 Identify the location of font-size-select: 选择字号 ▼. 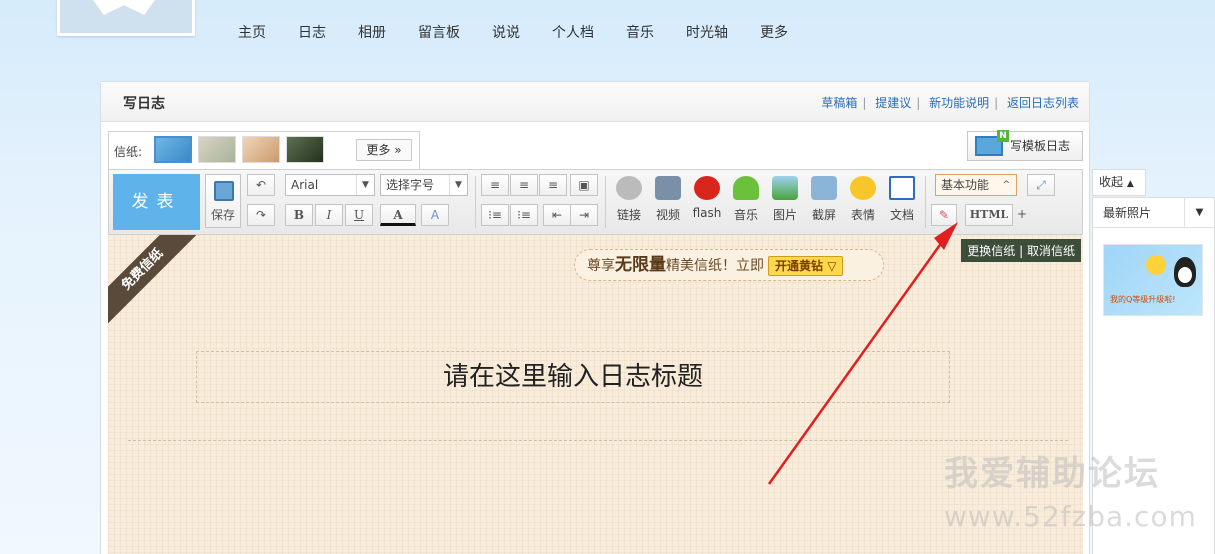
(424, 185).